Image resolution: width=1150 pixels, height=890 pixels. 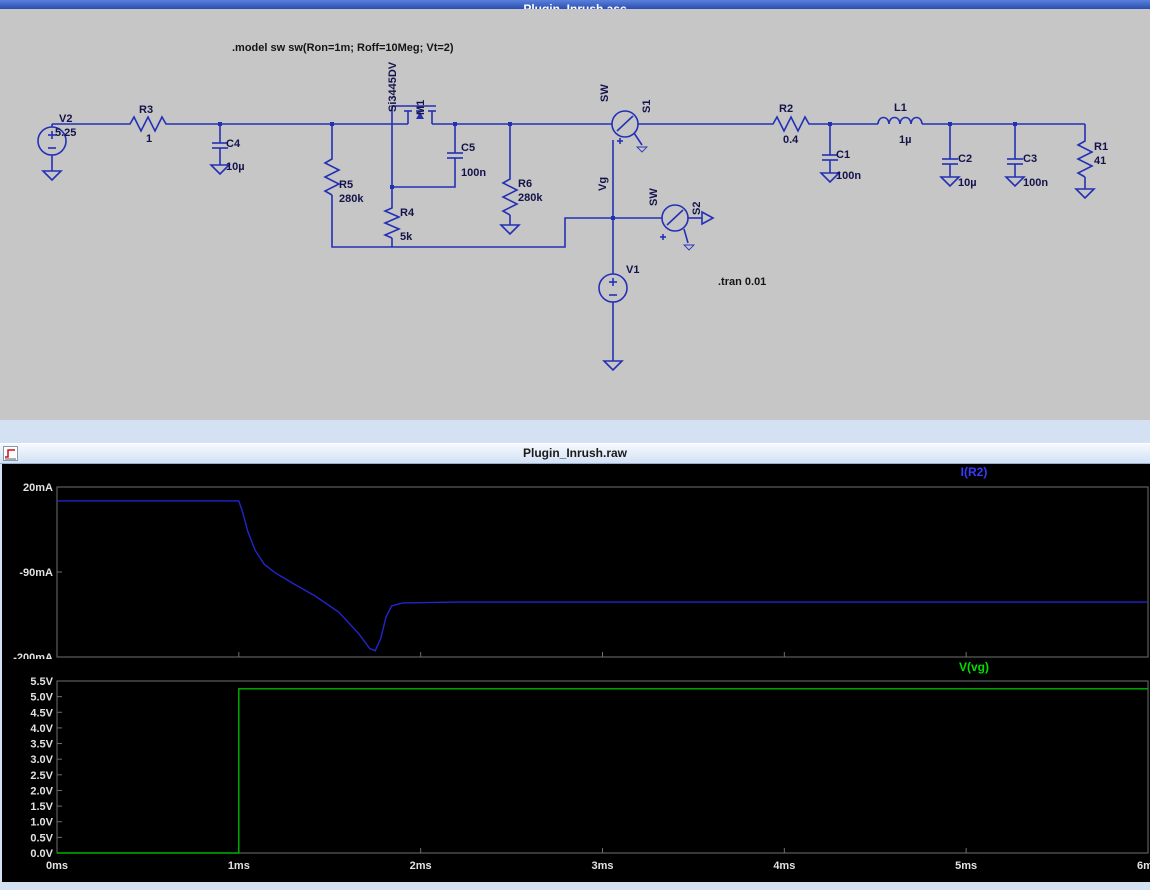 What do you see at coordinates (65, 119) in the screenshot?
I see `component-name: V2` at bounding box center [65, 119].